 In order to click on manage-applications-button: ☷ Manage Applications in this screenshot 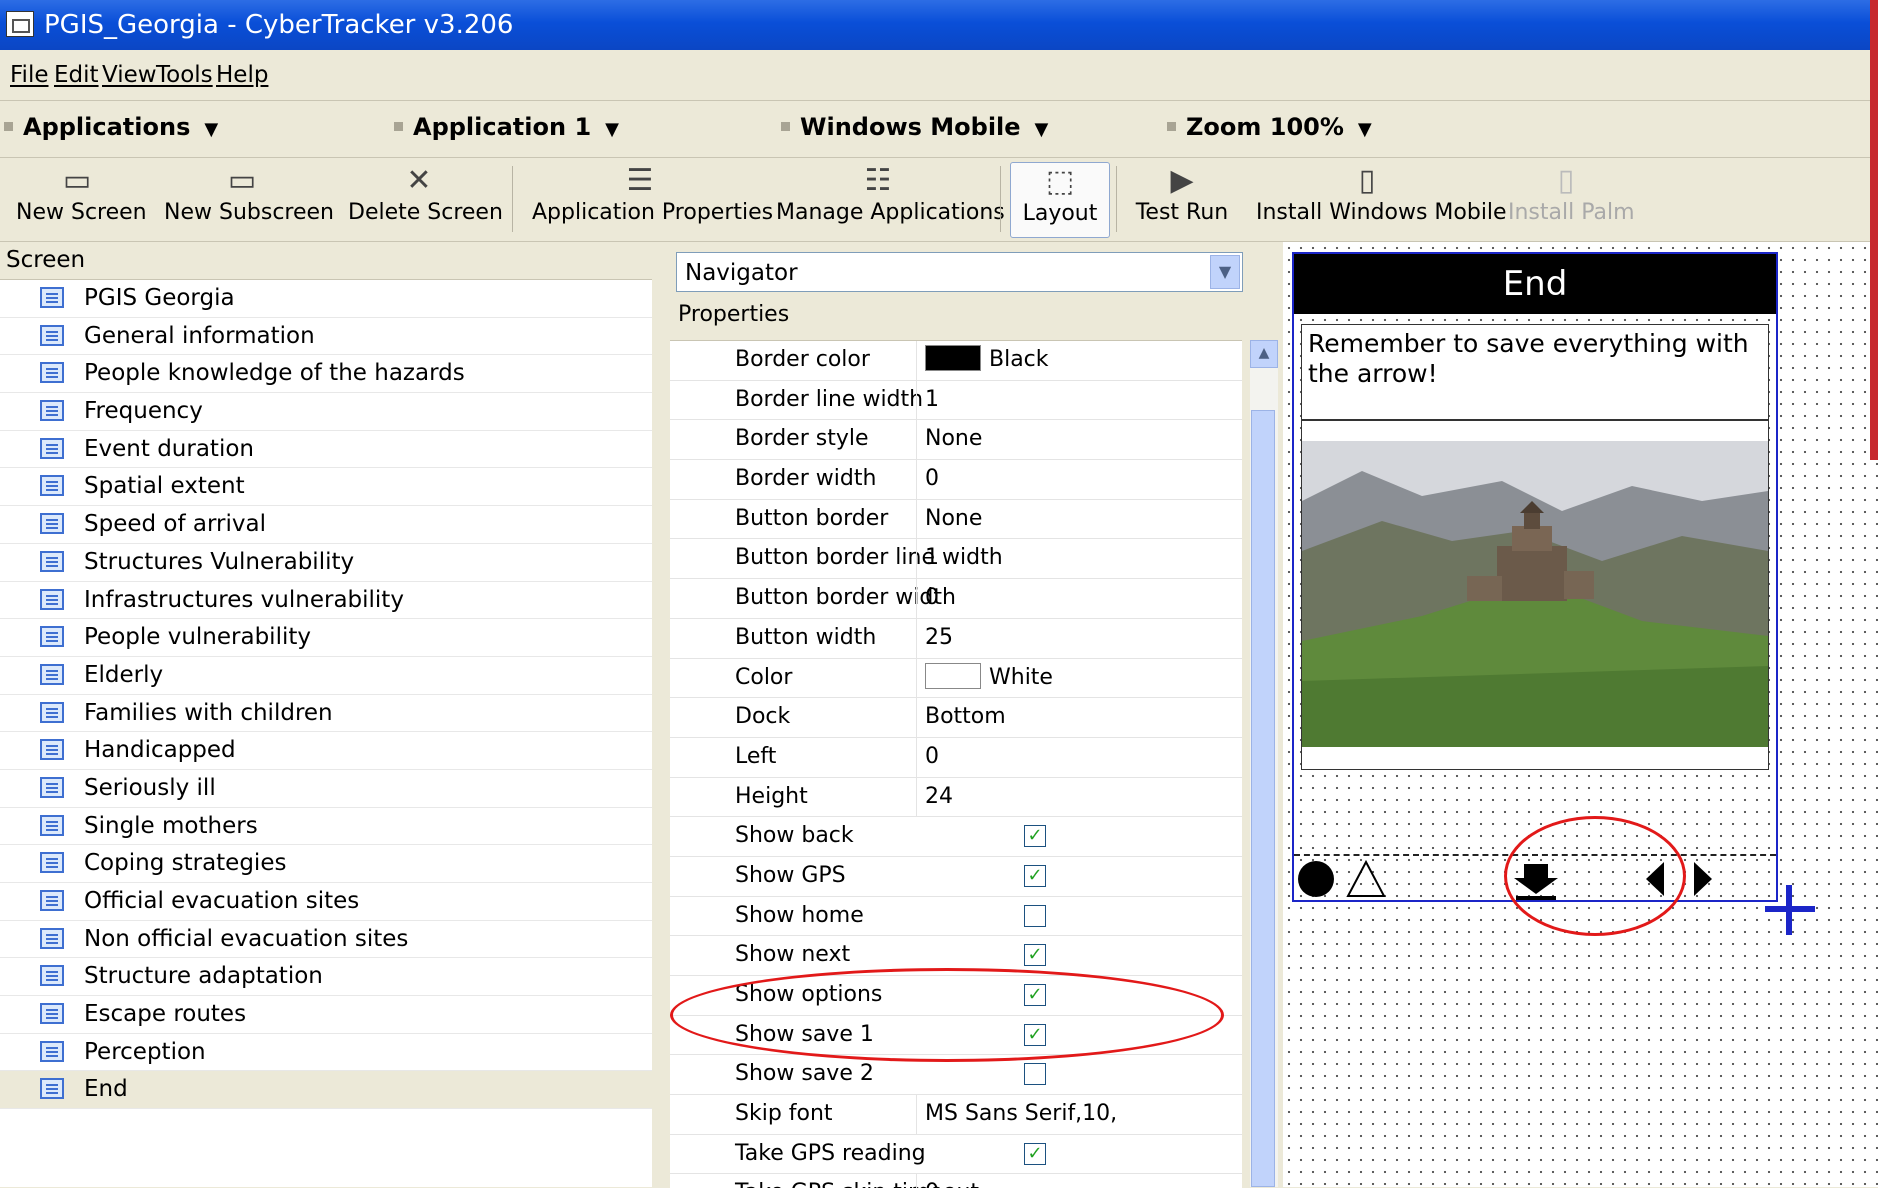, I will do `click(890, 199)`.